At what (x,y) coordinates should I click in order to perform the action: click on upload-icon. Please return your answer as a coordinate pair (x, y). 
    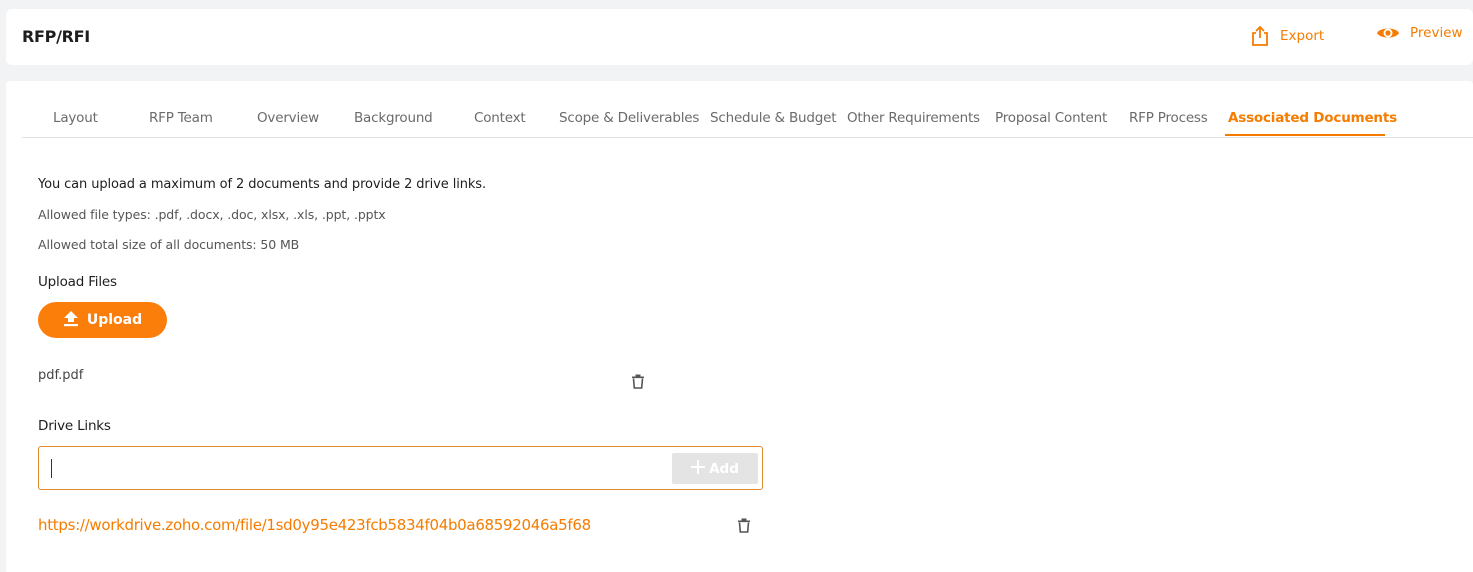
    Looking at the image, I should click on (71, 320).